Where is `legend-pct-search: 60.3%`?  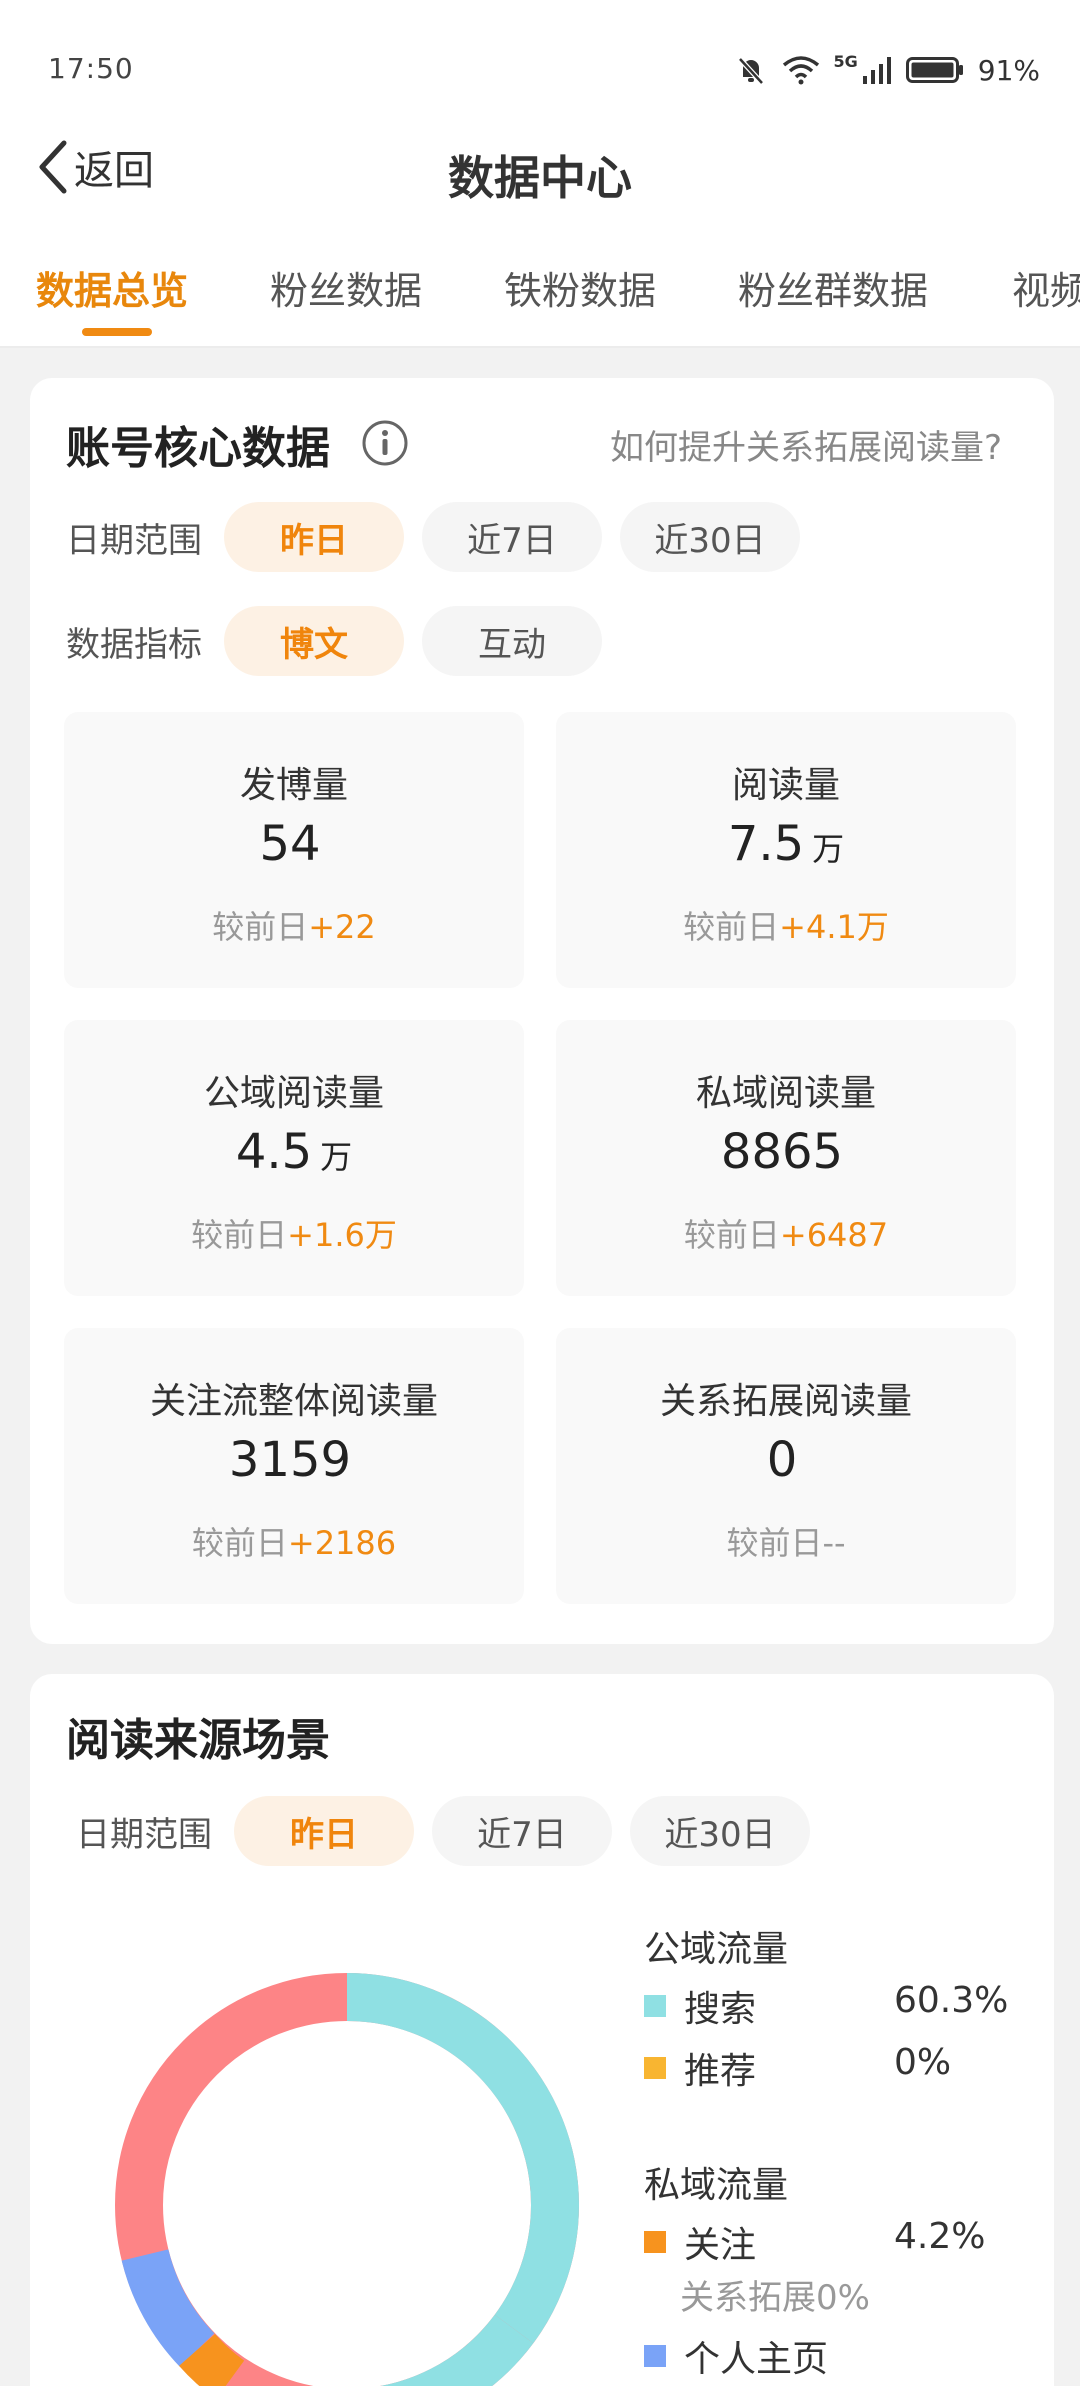
legend-pct-search: 60.3% is located at coordinates (951, 2000).